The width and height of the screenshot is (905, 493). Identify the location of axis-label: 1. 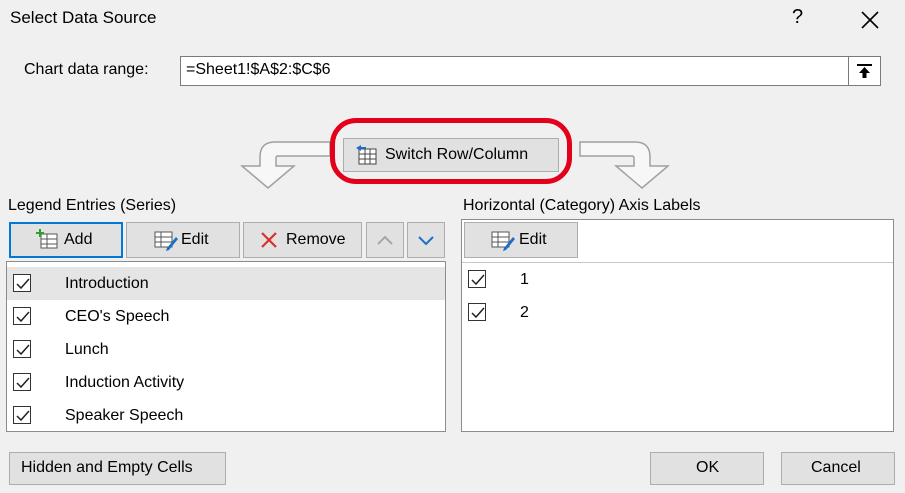
(524, 279).